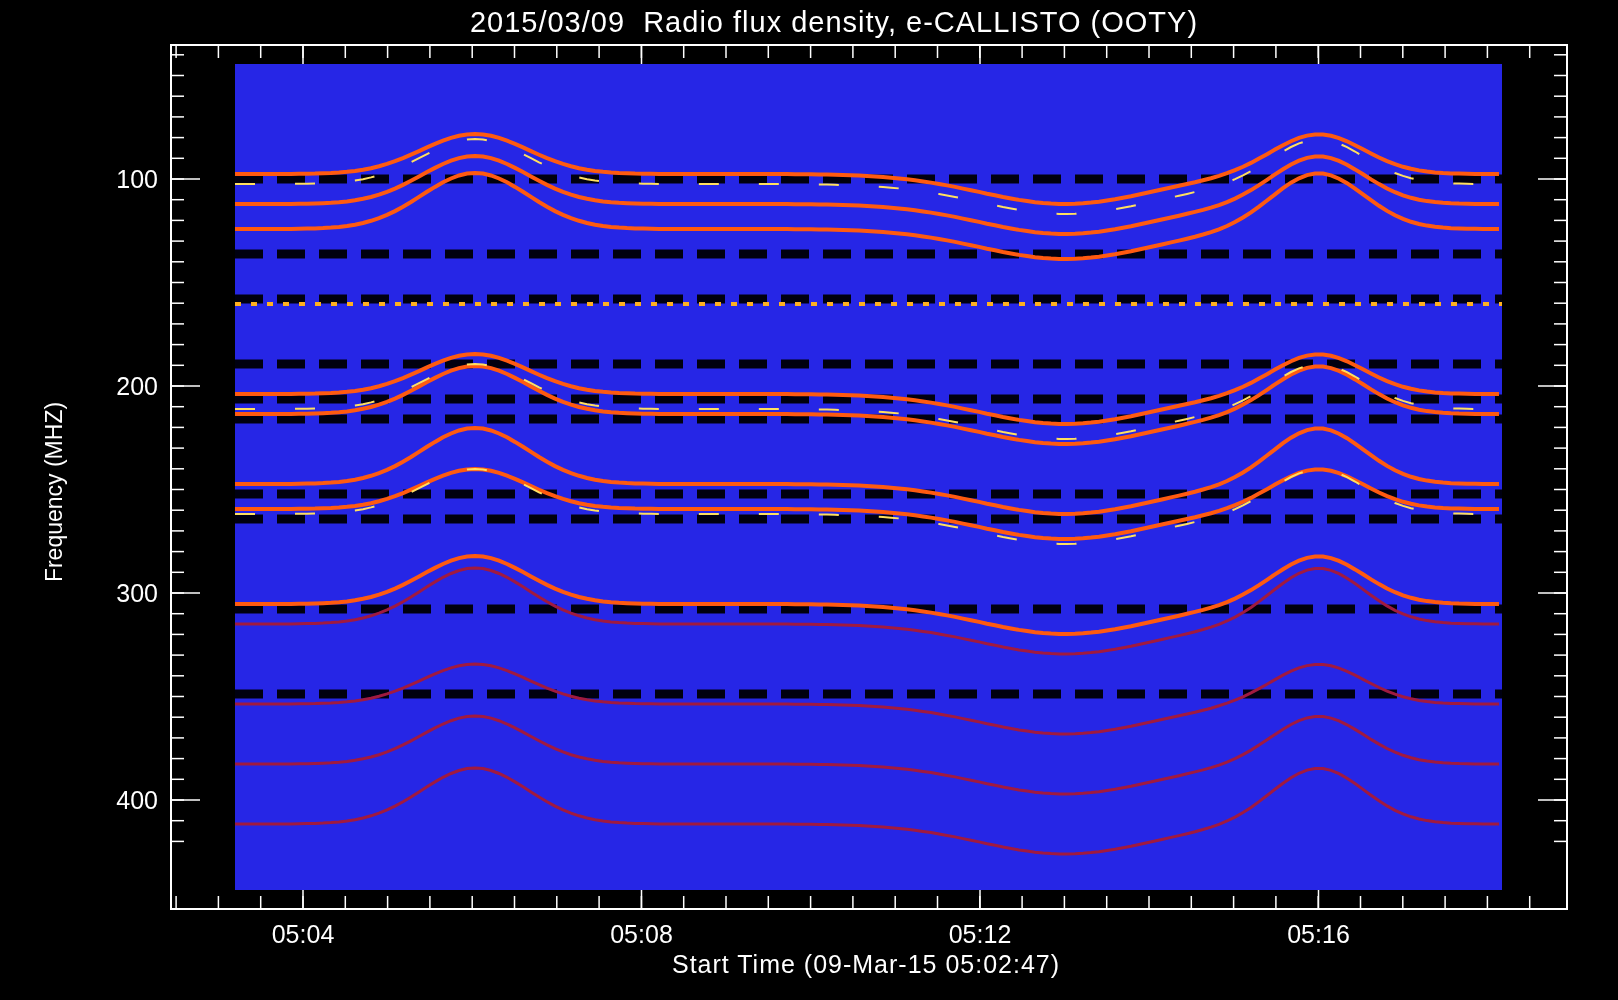 The image size is (1618, 1000). Describe the element at coordinates (137, 593) in the screenshot. I see `y-tick-label: 300` at that location.